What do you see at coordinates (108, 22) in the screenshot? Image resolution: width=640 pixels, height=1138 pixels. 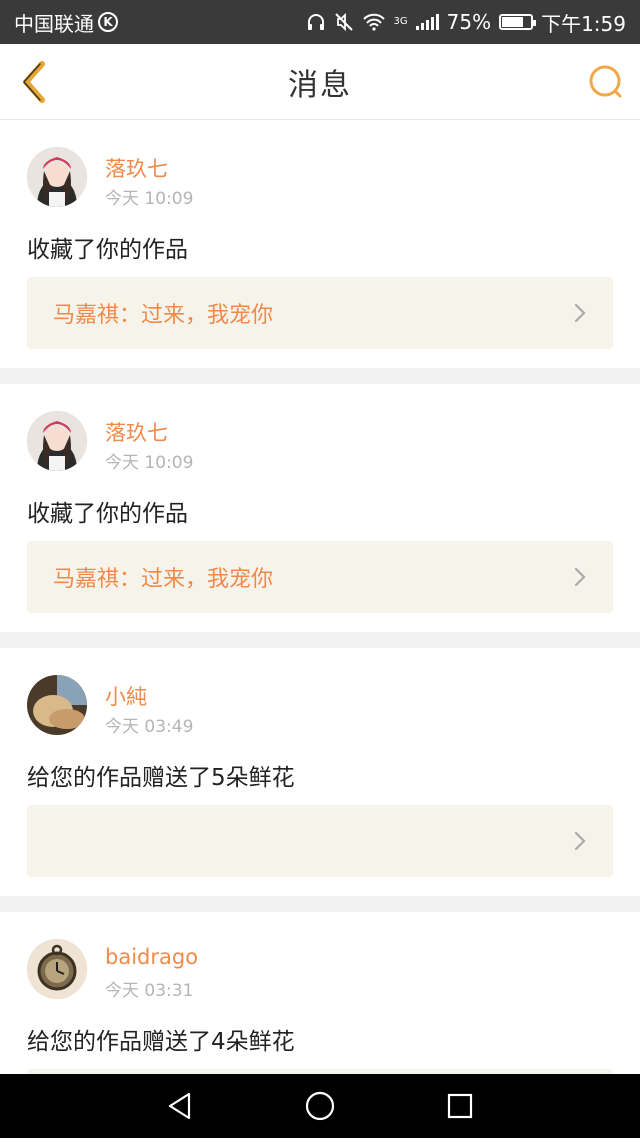 I see `carrier-badge-icon: K` at bounding box center [108, 22].